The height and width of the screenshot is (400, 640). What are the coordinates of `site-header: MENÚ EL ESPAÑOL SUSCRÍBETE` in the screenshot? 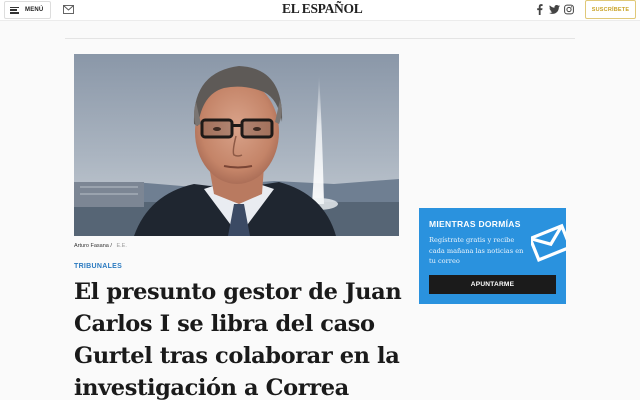 It's located at (320, 10).